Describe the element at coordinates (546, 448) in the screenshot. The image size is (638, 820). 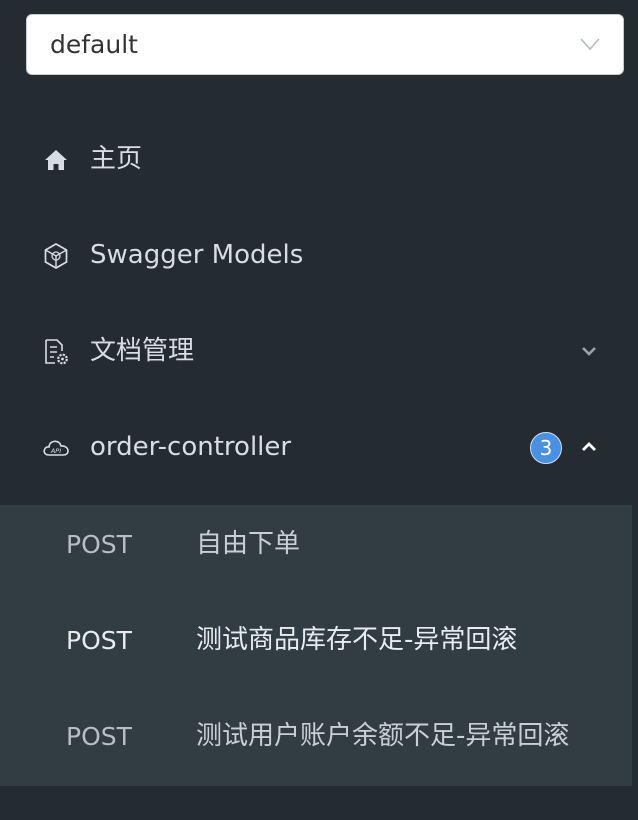
I see `count-badge: 3` at that location.